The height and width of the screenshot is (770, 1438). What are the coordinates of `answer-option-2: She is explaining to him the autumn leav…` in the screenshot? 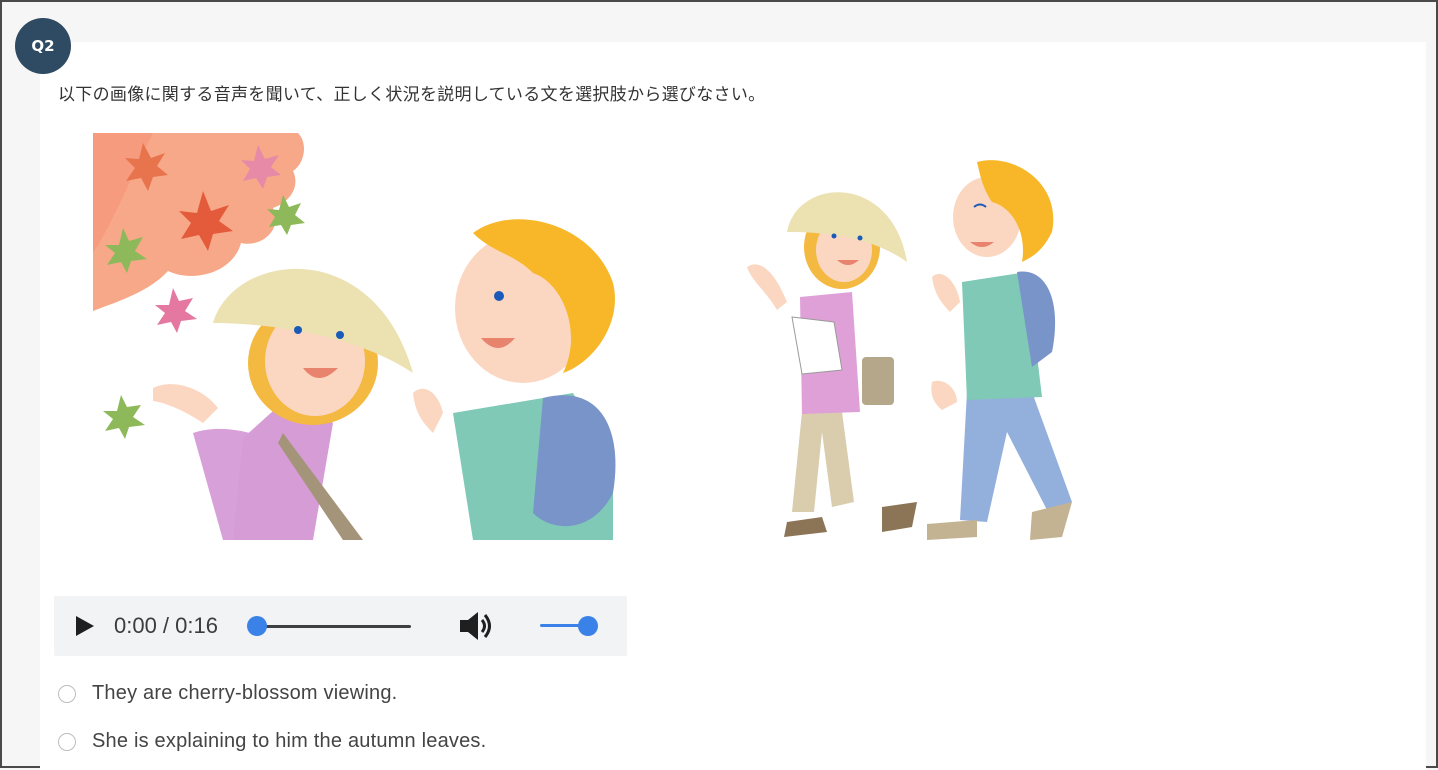 It's located at (272, 741).